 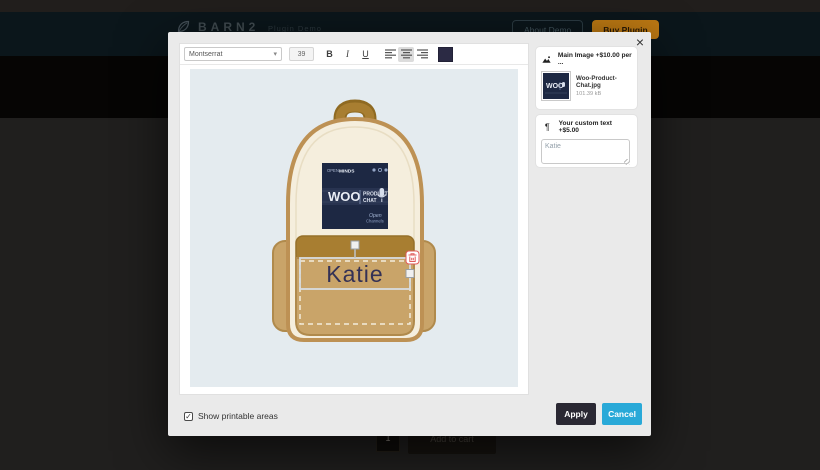 I want to click on uploaded-image-filesize: 101.39 kB, so click(x=589, y=94).